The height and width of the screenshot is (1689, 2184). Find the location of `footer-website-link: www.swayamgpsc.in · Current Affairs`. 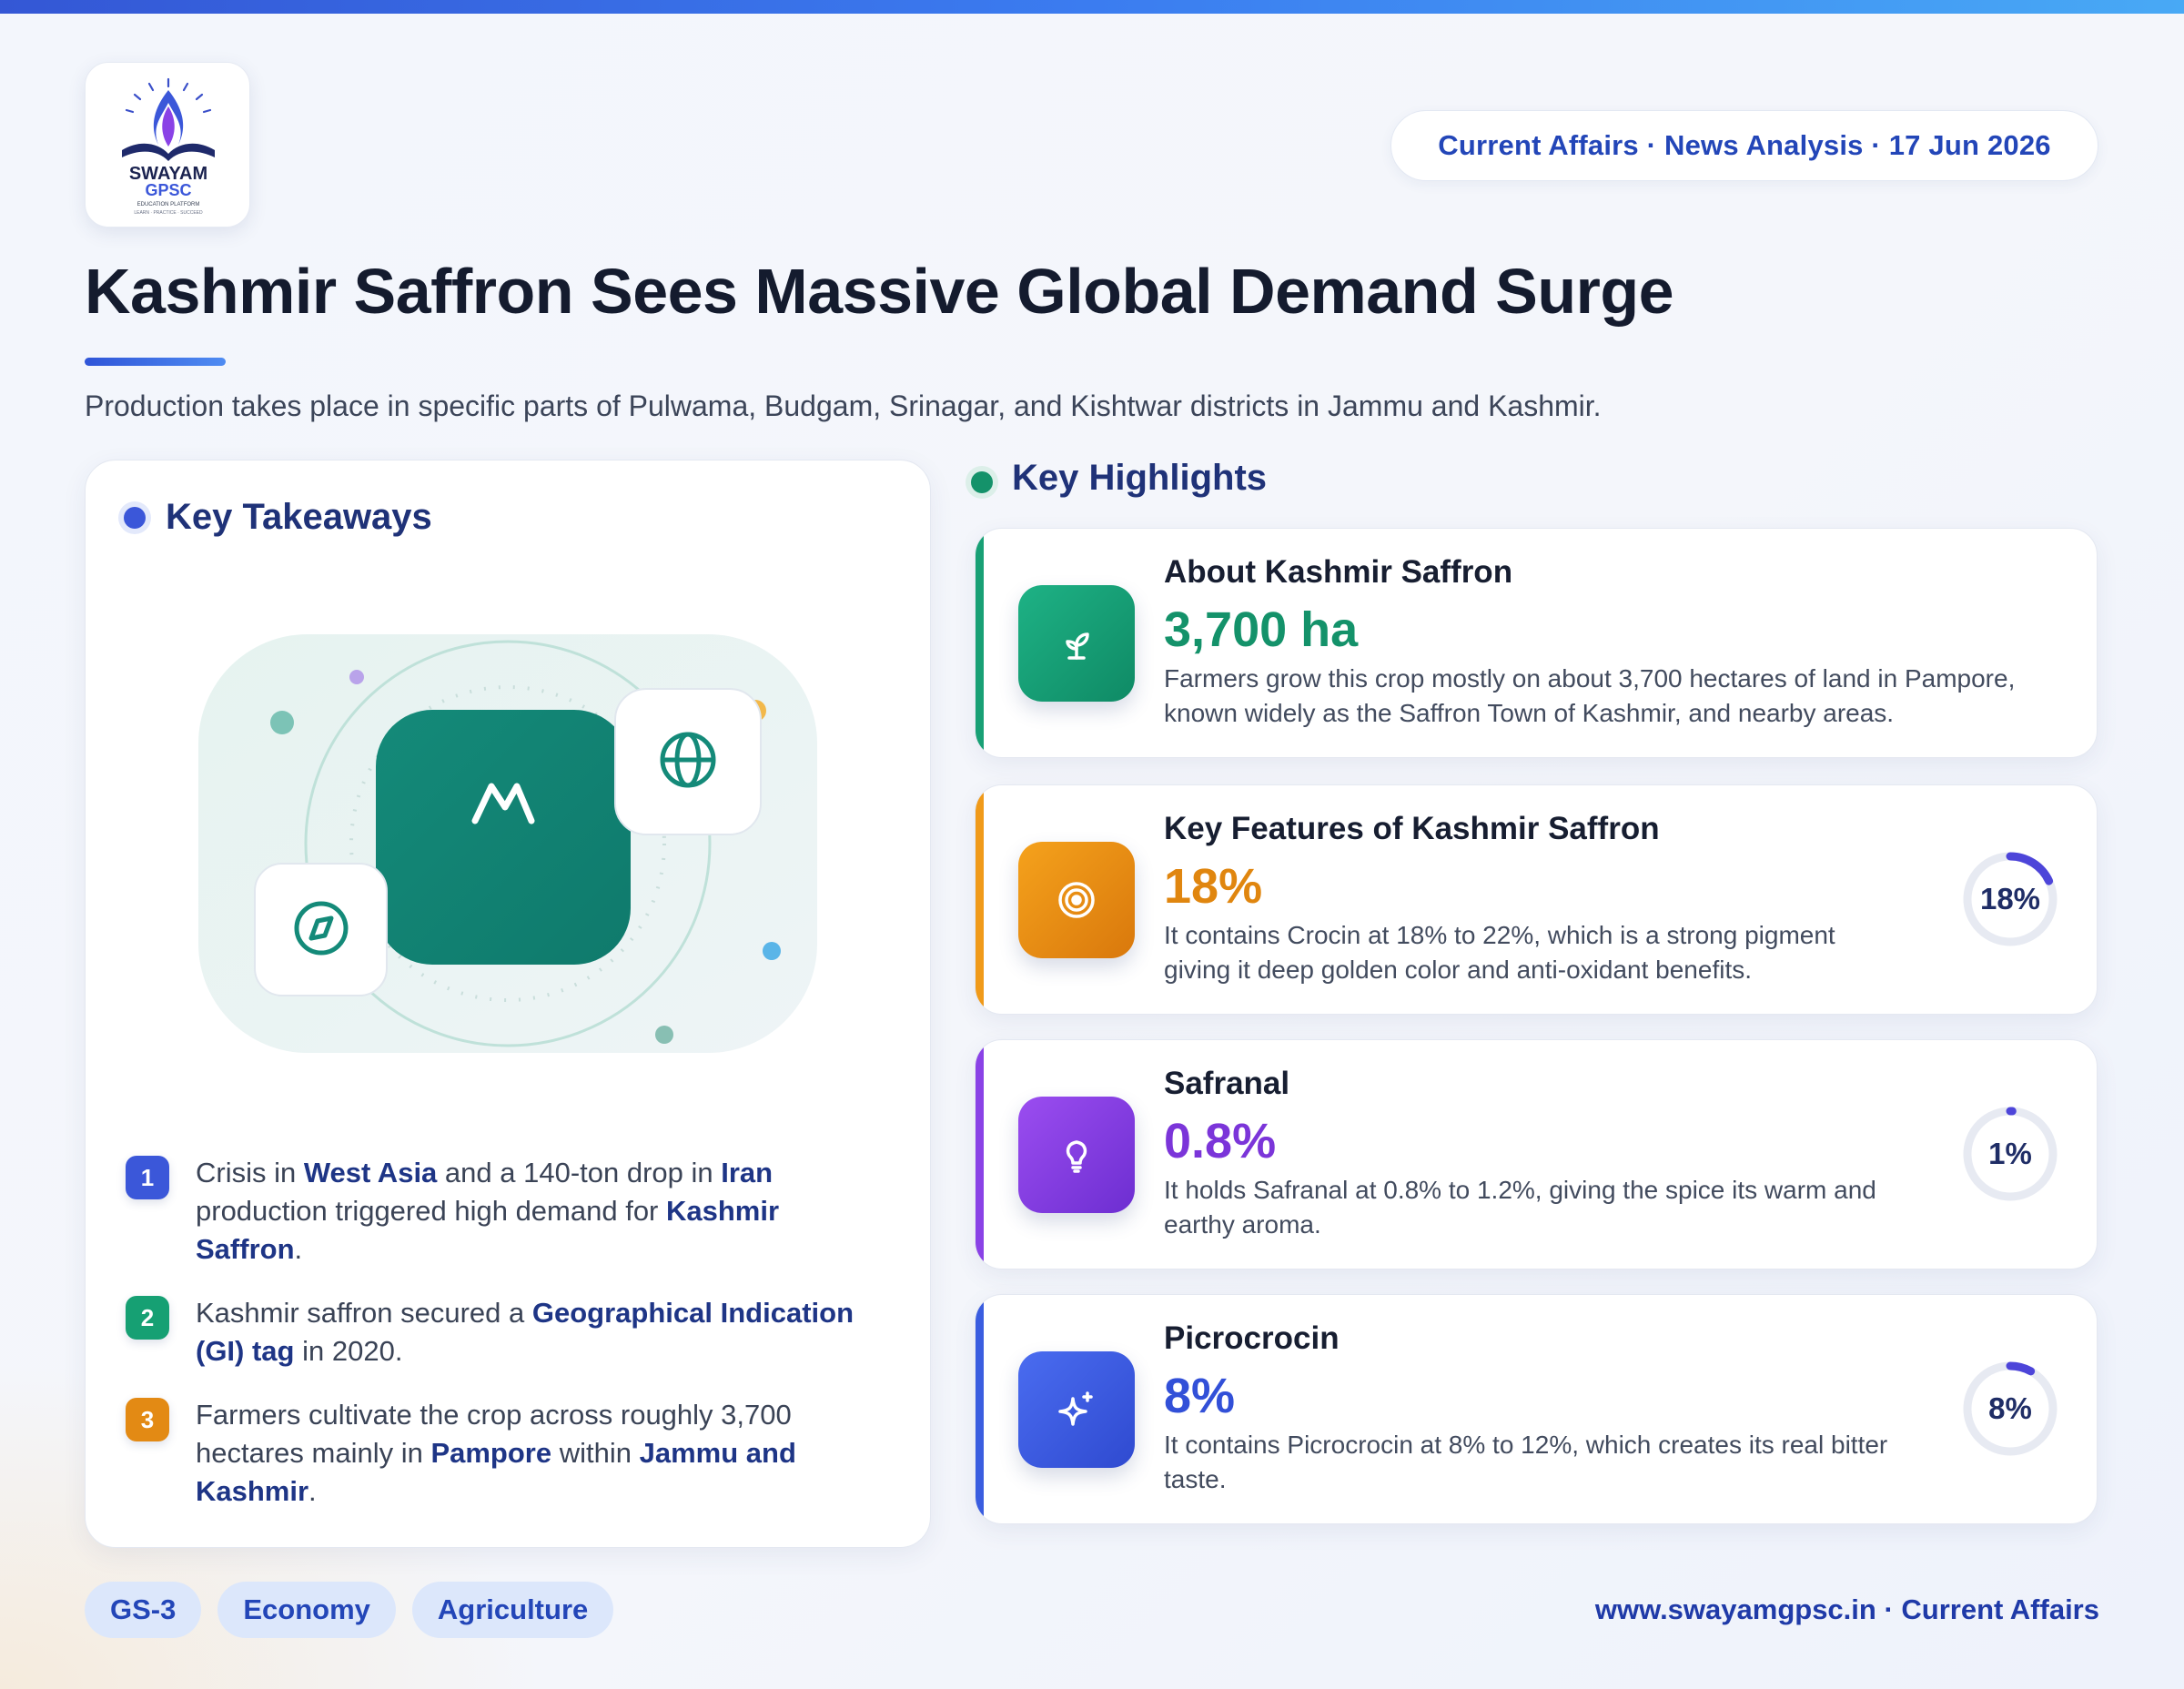

footer-website-link: www.swayamgpsc.in · Current Affairs is located at coordinates (1847, 1609).